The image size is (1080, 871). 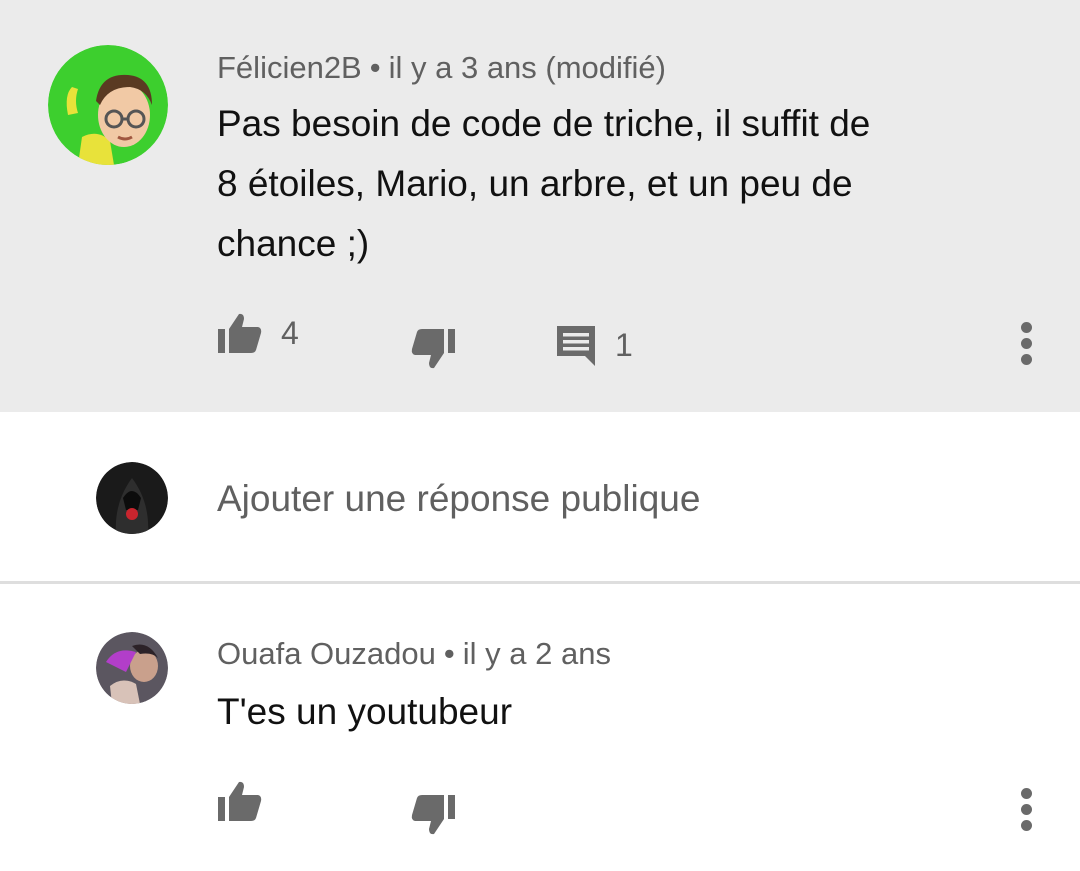 I want to click on comment-time: il y a 3 ans (modifié), so click(x=527, y=67).